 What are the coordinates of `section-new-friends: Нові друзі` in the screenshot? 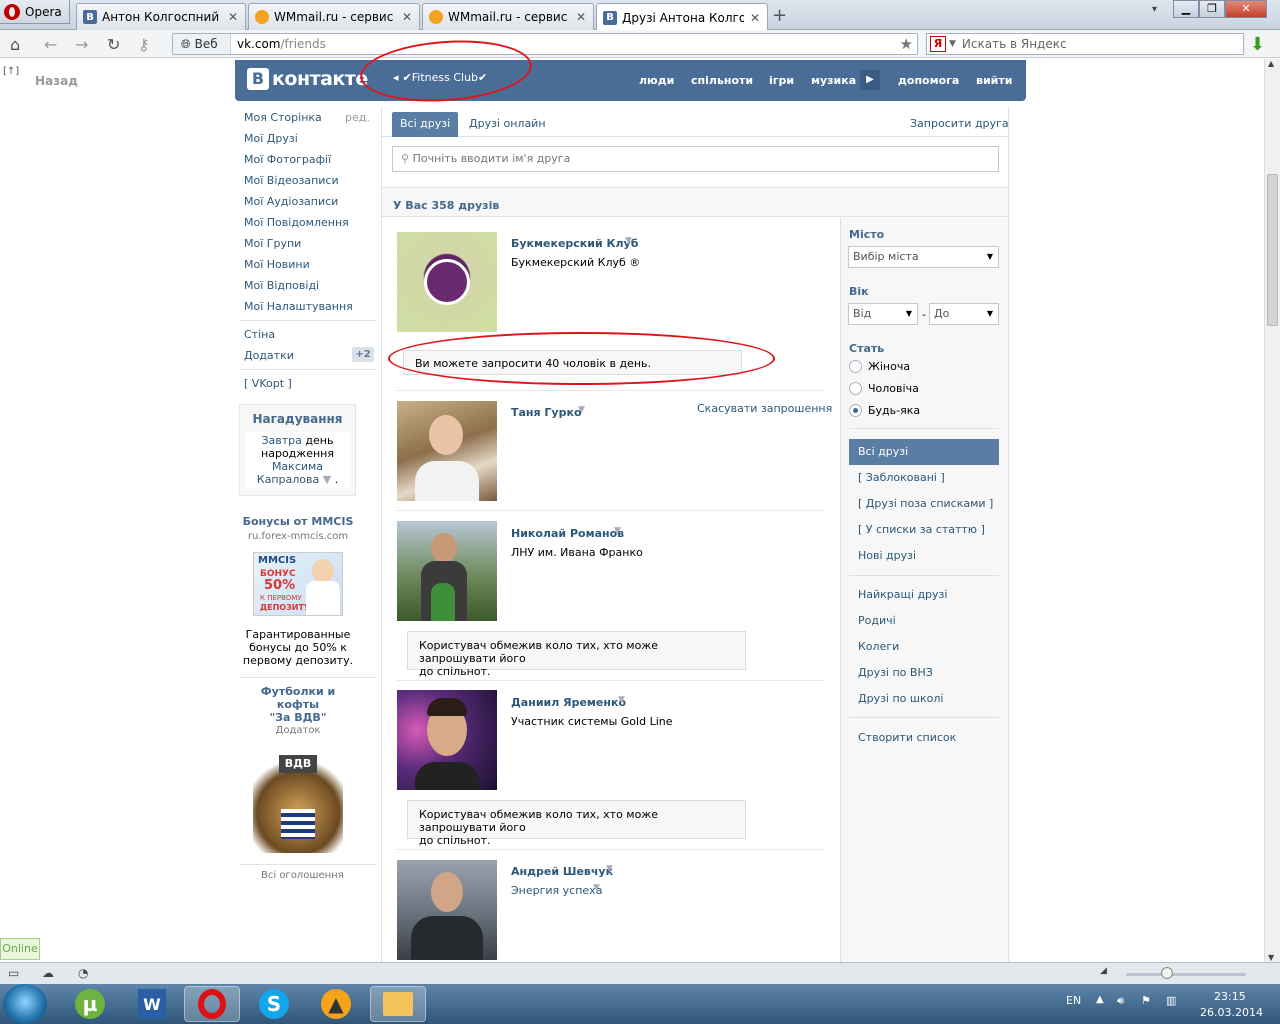 It's located at (924, 556).